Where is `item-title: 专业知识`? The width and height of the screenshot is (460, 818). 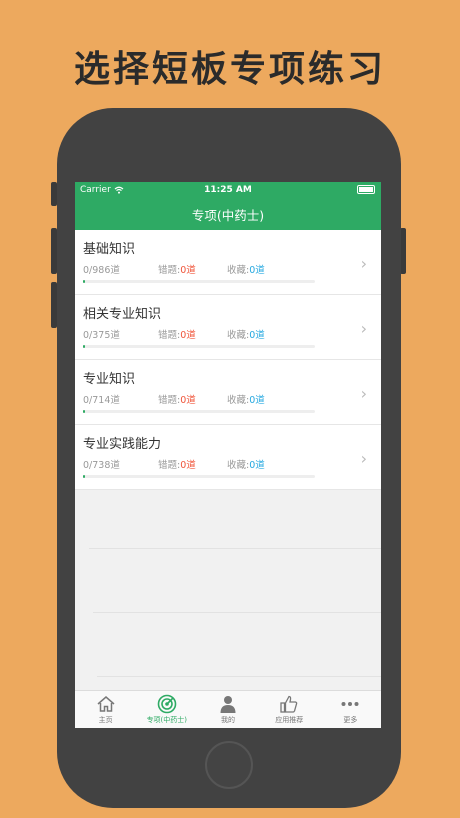
item-title: 专业知识 is located at coordinates (109, 379).